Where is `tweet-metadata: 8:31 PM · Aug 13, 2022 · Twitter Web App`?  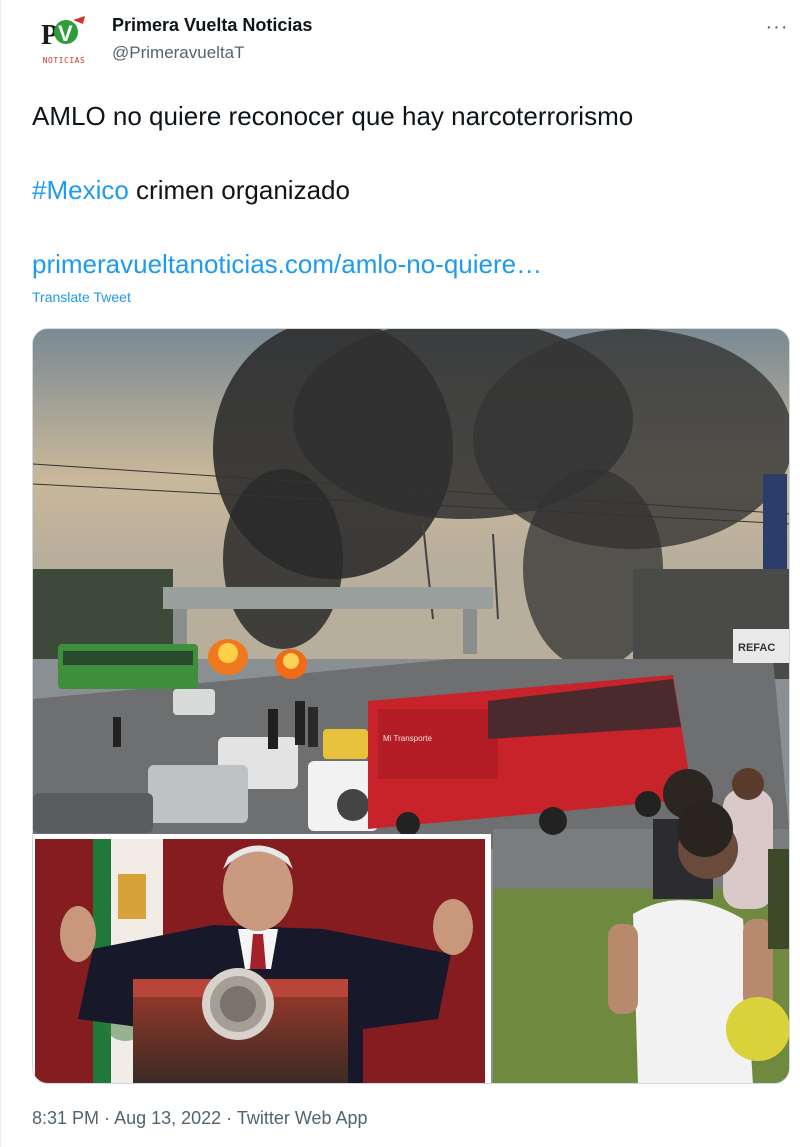 tweet-metadata: 8:31 PM · Aug 13, 2022 · Twitter Web App is located at coordinates (200, 1118).